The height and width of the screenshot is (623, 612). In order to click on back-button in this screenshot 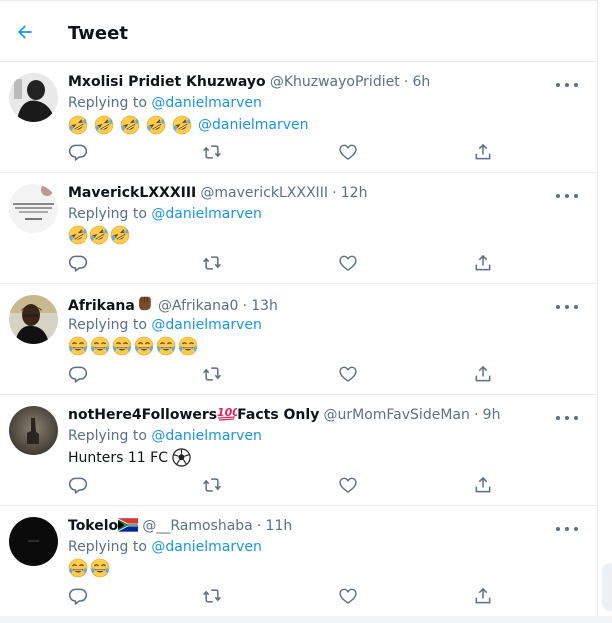, I will do `click(25, 32)`.